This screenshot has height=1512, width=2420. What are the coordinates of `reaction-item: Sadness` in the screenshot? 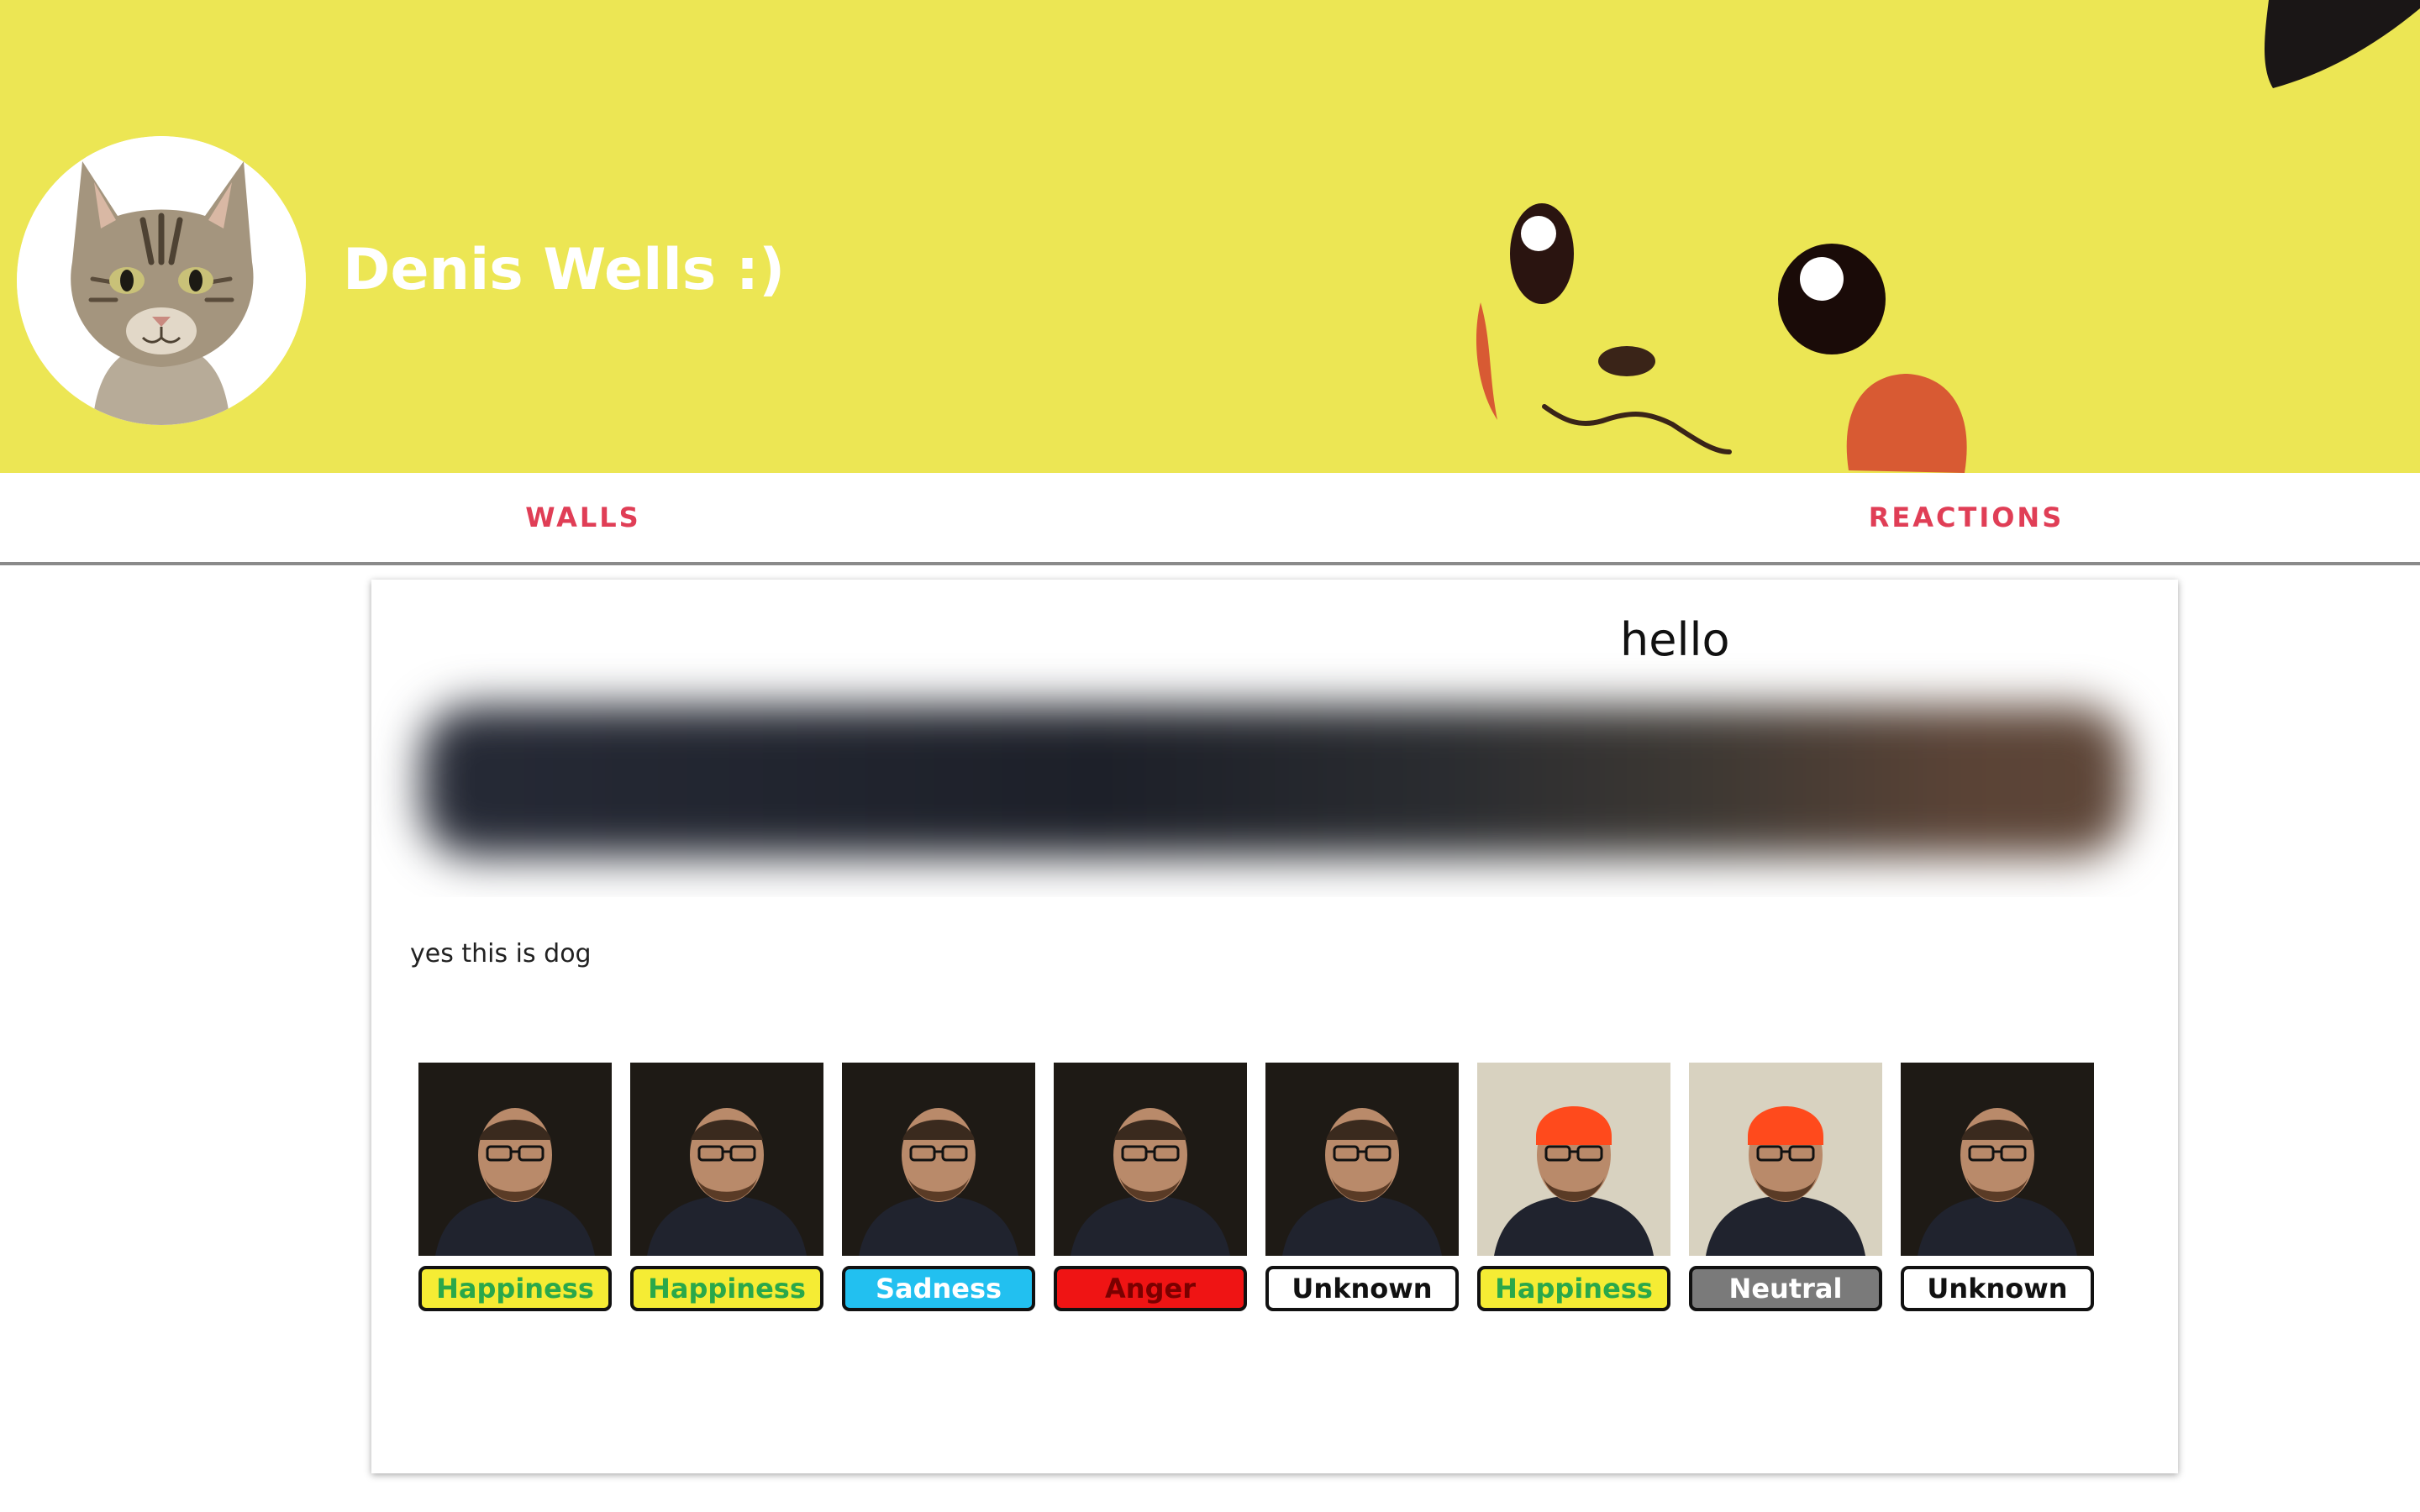 It's located at (938, 1187).